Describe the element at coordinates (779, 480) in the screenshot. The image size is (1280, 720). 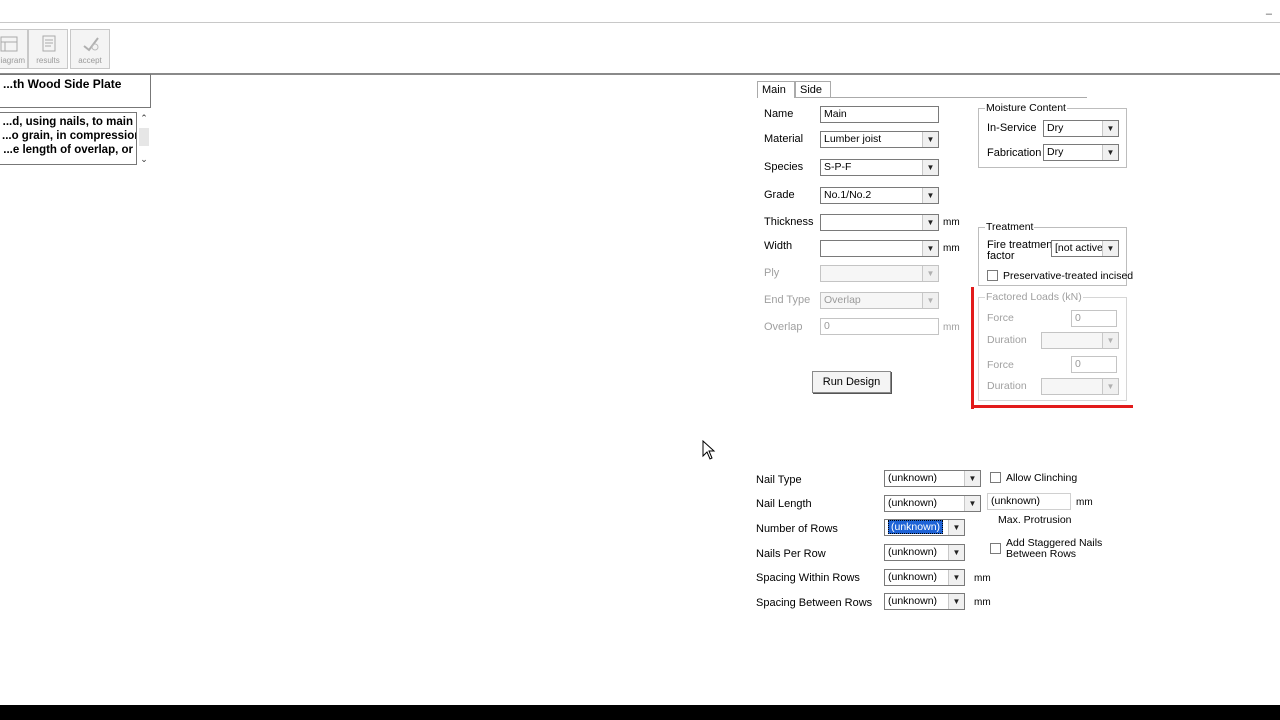
I see `nail-type-label: Nail Type` at that location.